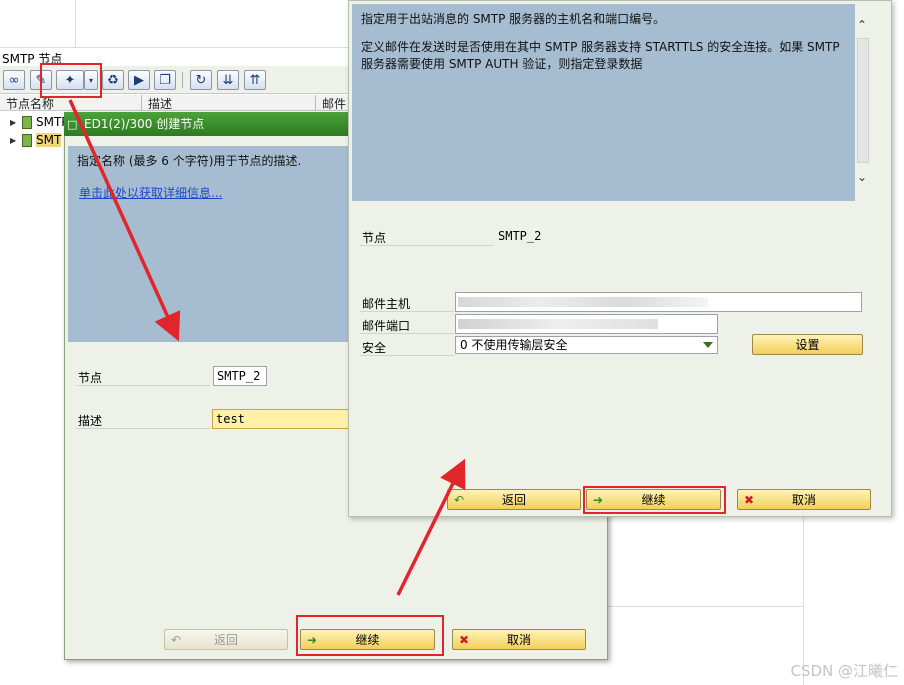 This screenshot has width=904, height=685. I want to click on arrow-to-info, so click(124, 220).